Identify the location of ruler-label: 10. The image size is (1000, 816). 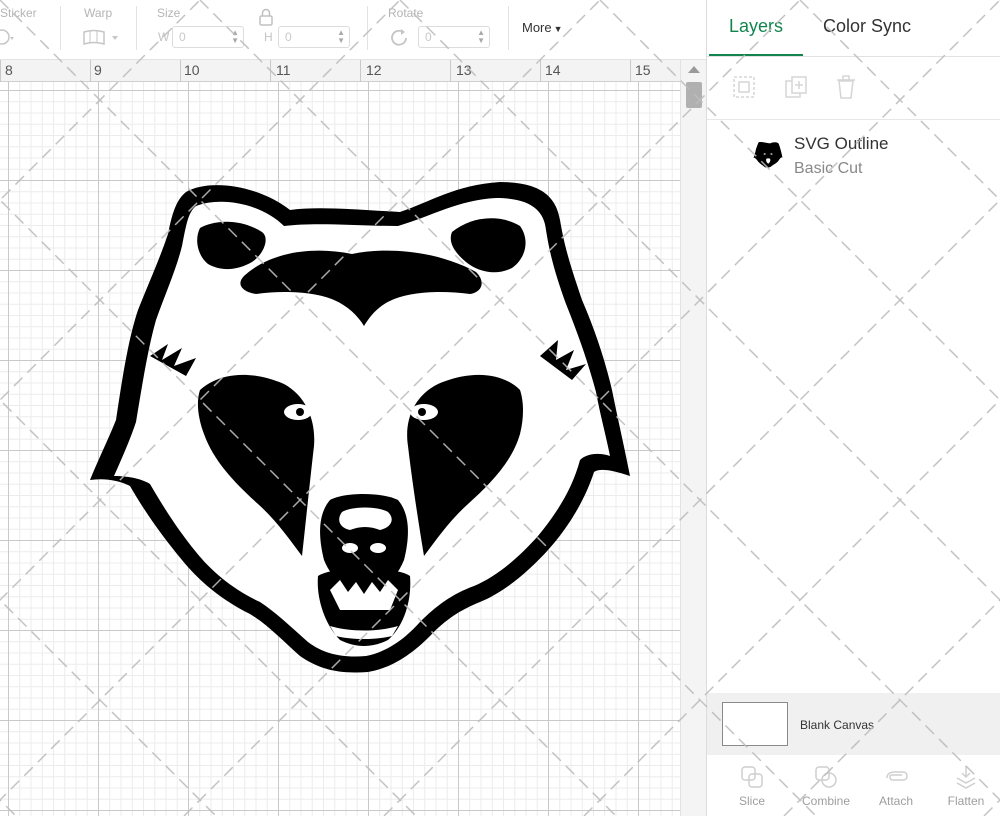
(192, 70).